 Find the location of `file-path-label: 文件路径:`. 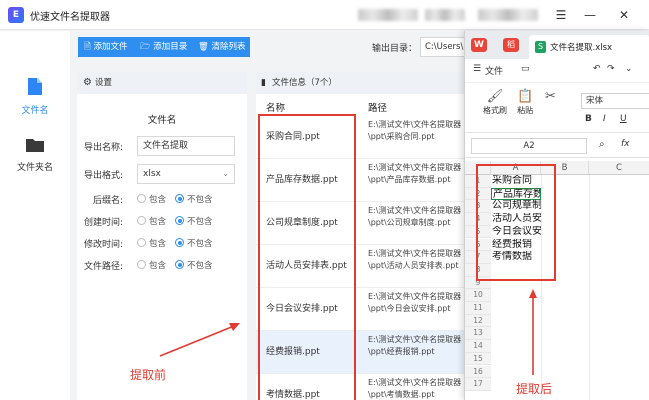

file-path-label: 文件路径: is located at coordinates (103, 267).